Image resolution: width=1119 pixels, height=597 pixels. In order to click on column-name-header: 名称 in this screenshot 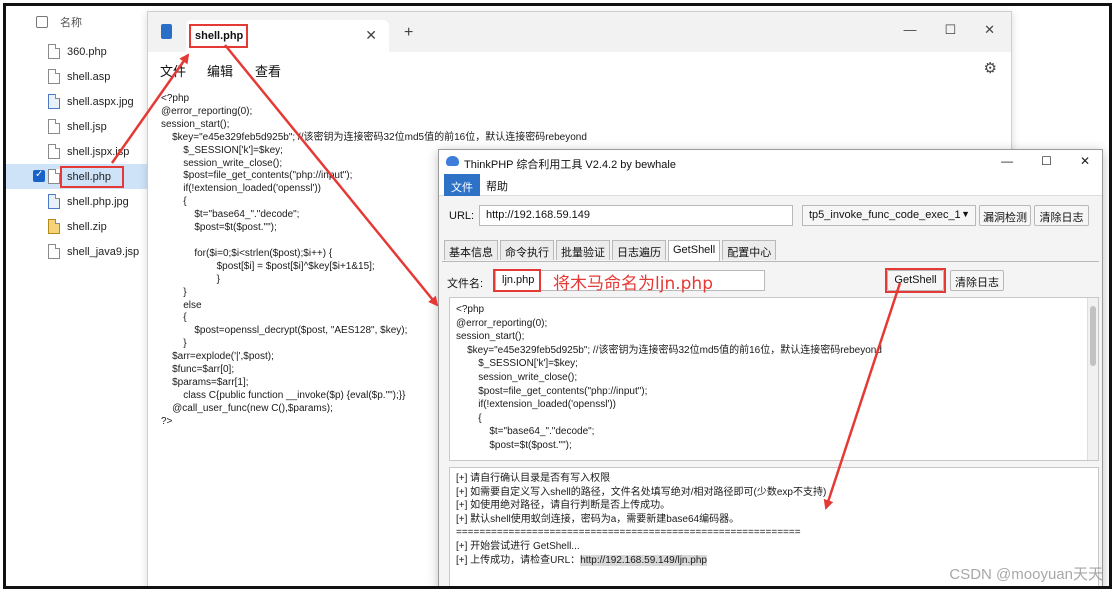, I will do `click(71, 22)`.